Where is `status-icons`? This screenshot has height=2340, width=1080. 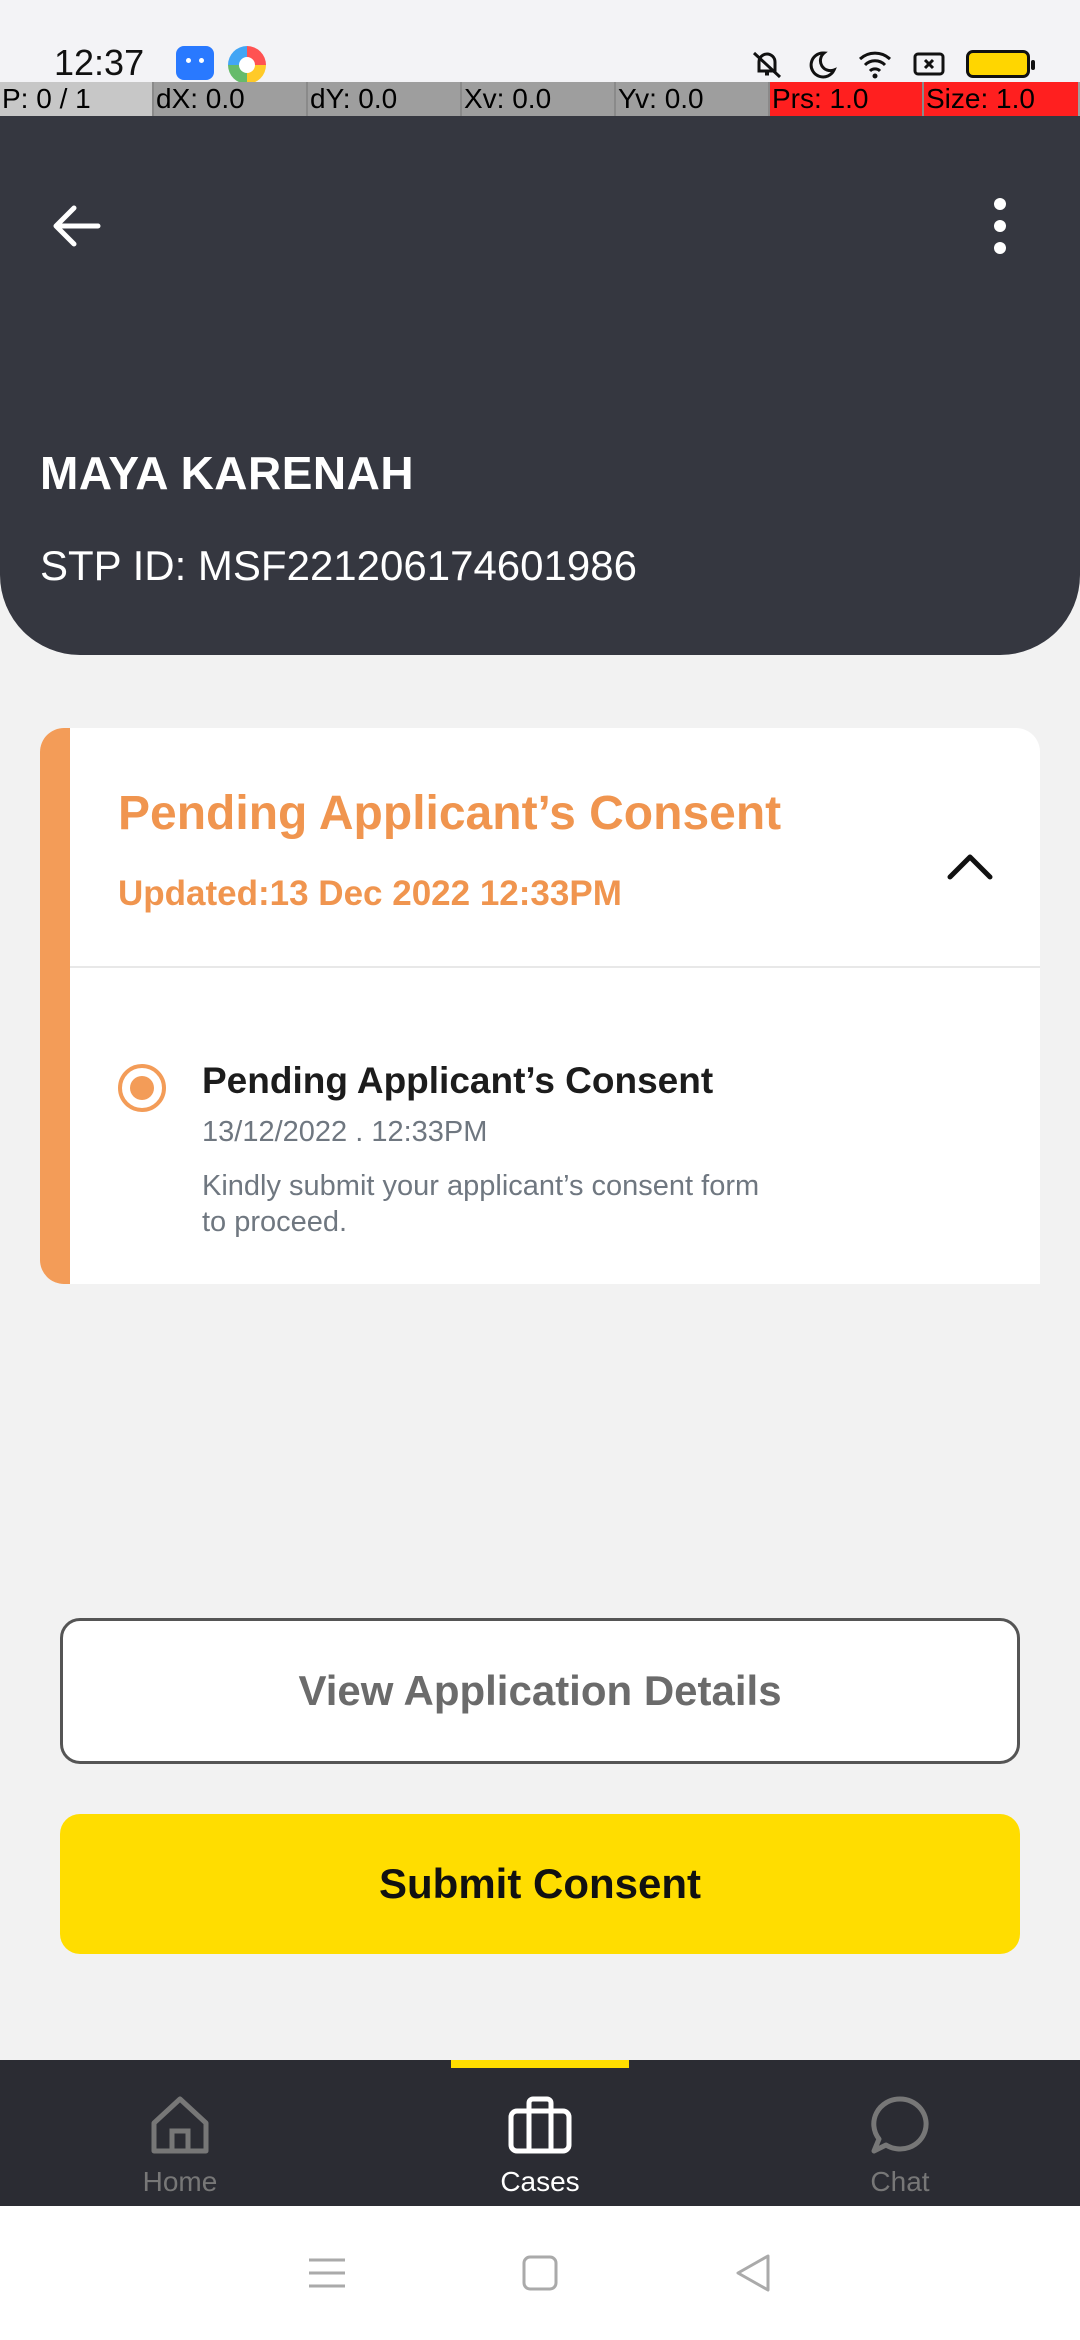 status-icons is located at coordinates (915, 64).